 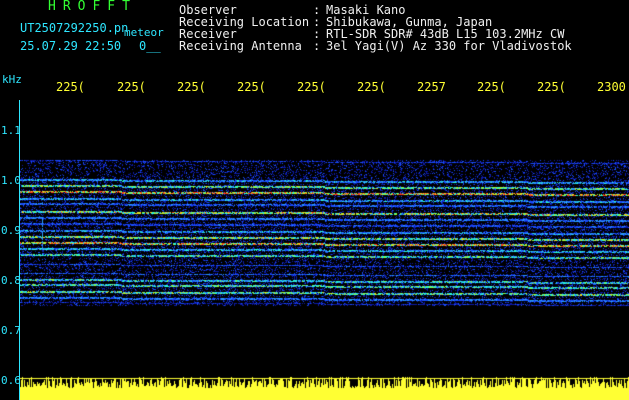 What do you see at coordinates (74, 28) in the screenshot?
I see `image-filename: UT2507292250.pn` at bounding box center [74, 28].